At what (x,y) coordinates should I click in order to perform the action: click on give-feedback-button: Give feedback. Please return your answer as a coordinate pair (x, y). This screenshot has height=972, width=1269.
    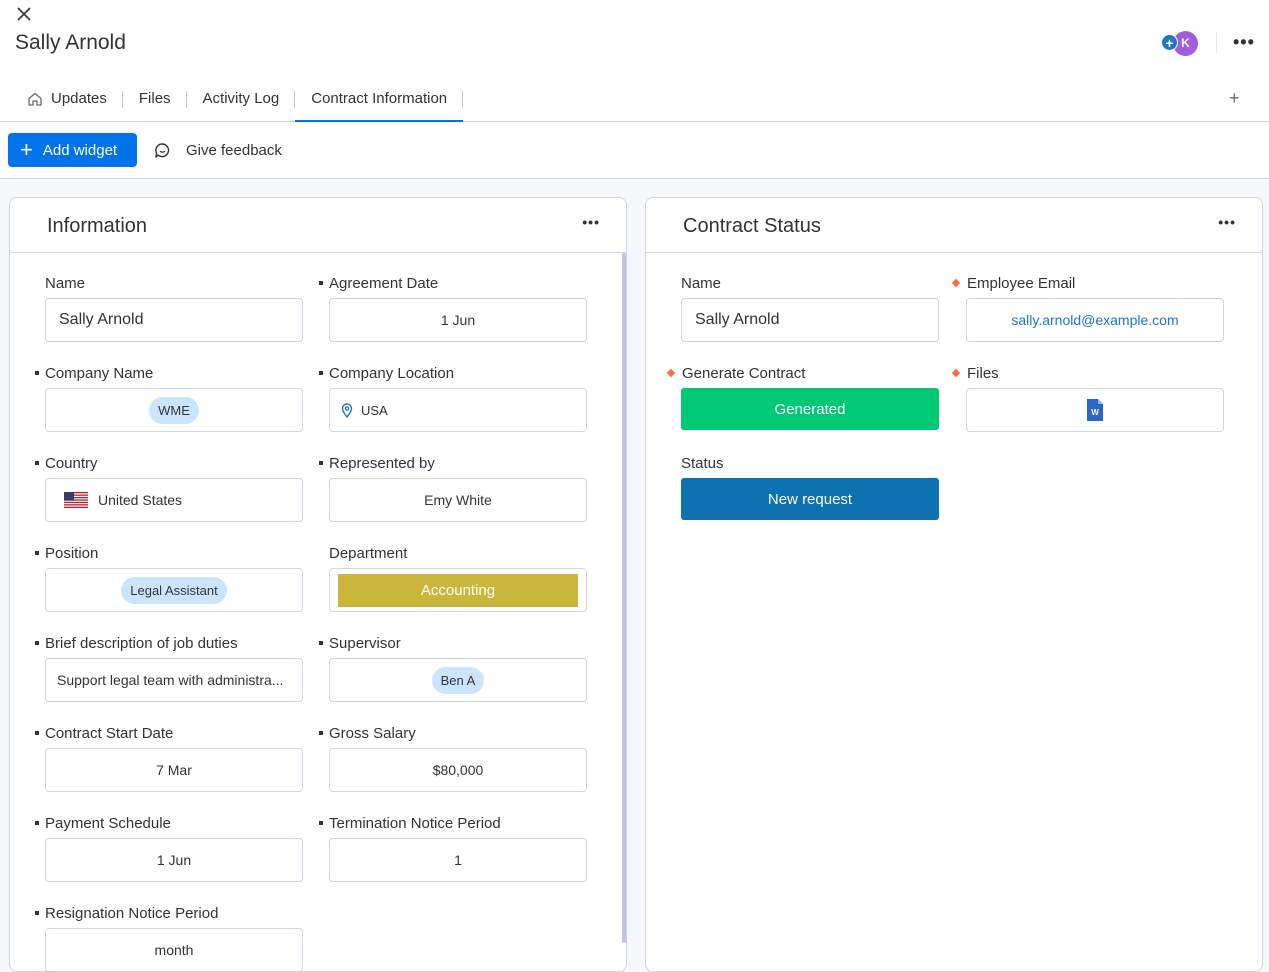
    Looking at the image, I should click on (218, 150).